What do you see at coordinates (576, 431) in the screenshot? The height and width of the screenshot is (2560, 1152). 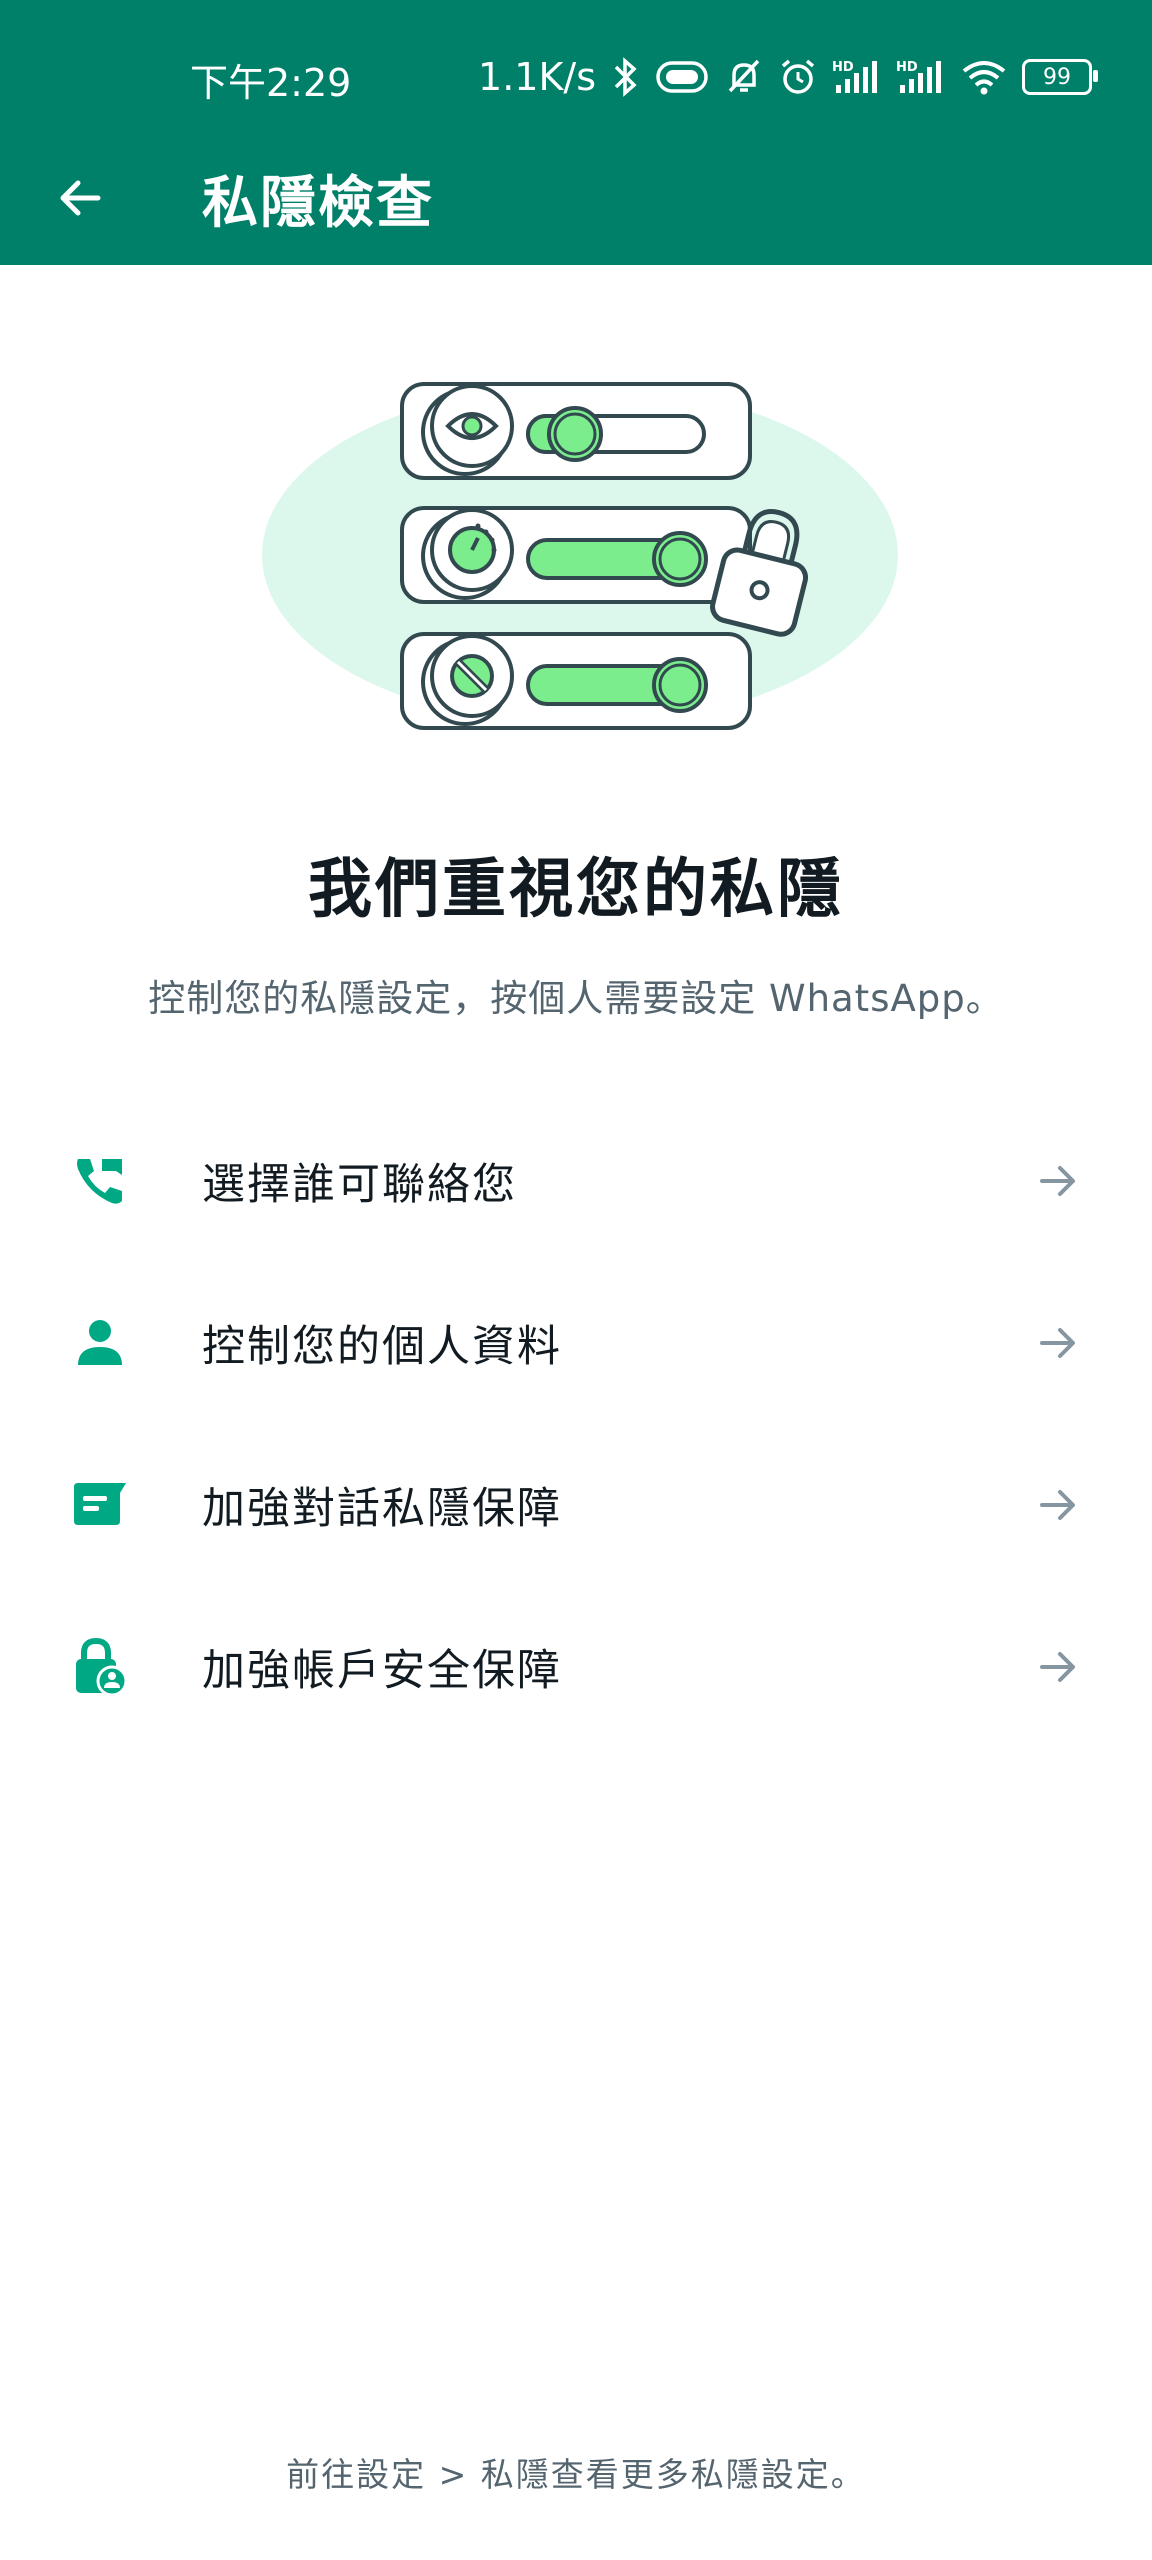 I see `toggle-row-eye` at bounding box center [576, 431].